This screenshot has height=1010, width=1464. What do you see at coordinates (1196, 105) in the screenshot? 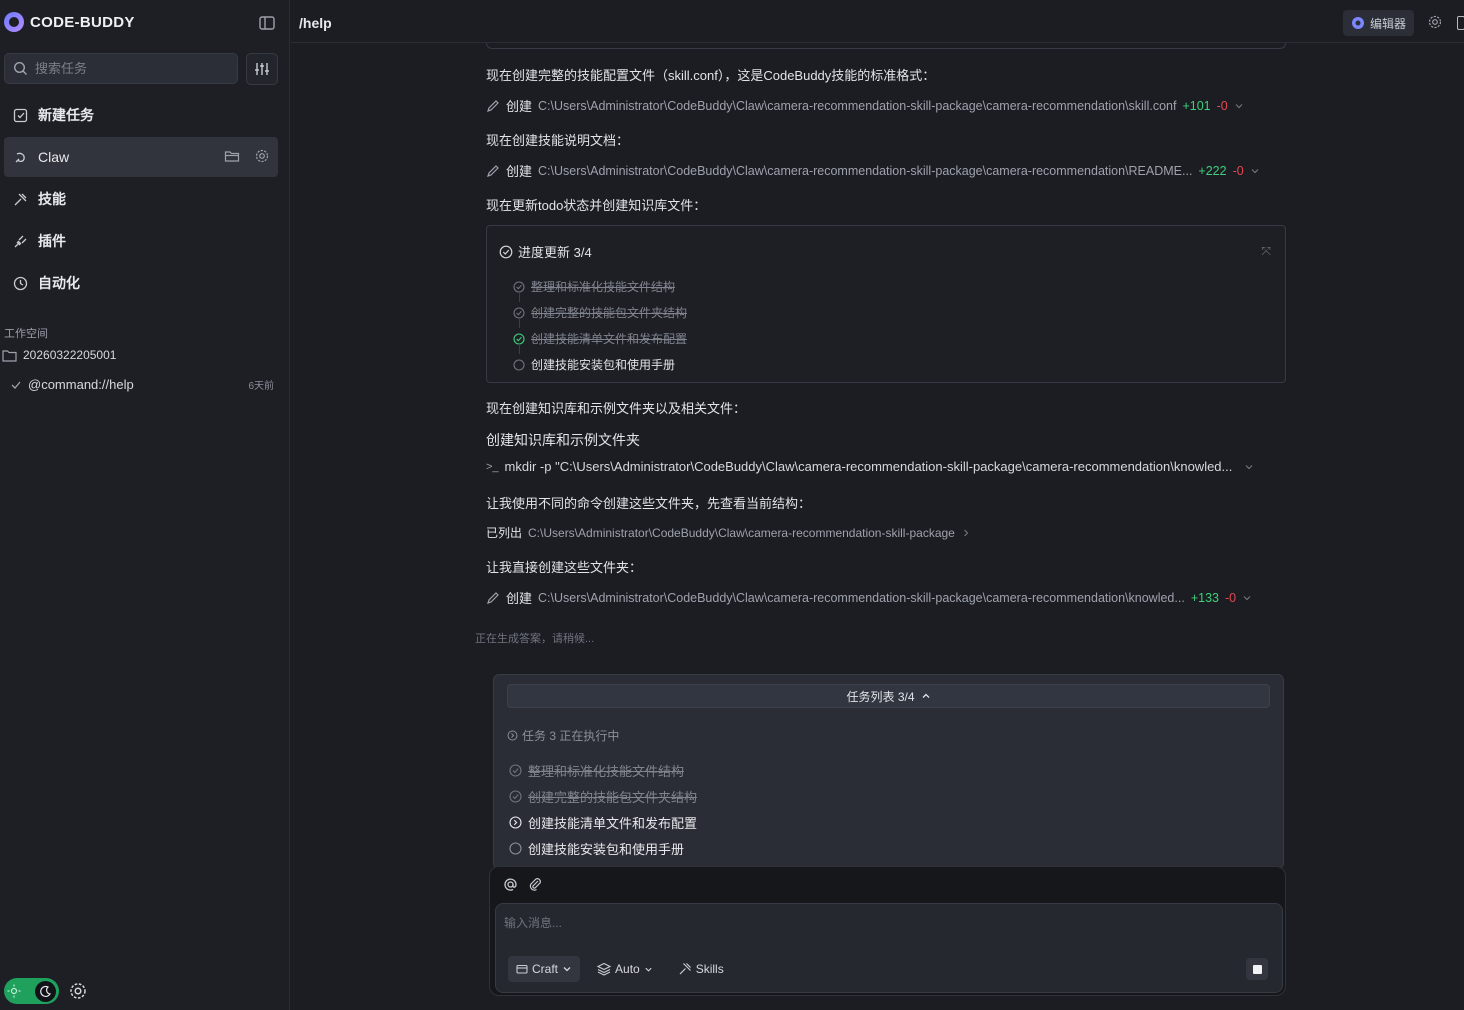
I see `lines-added: +101` at bounding box center [1196, 105].